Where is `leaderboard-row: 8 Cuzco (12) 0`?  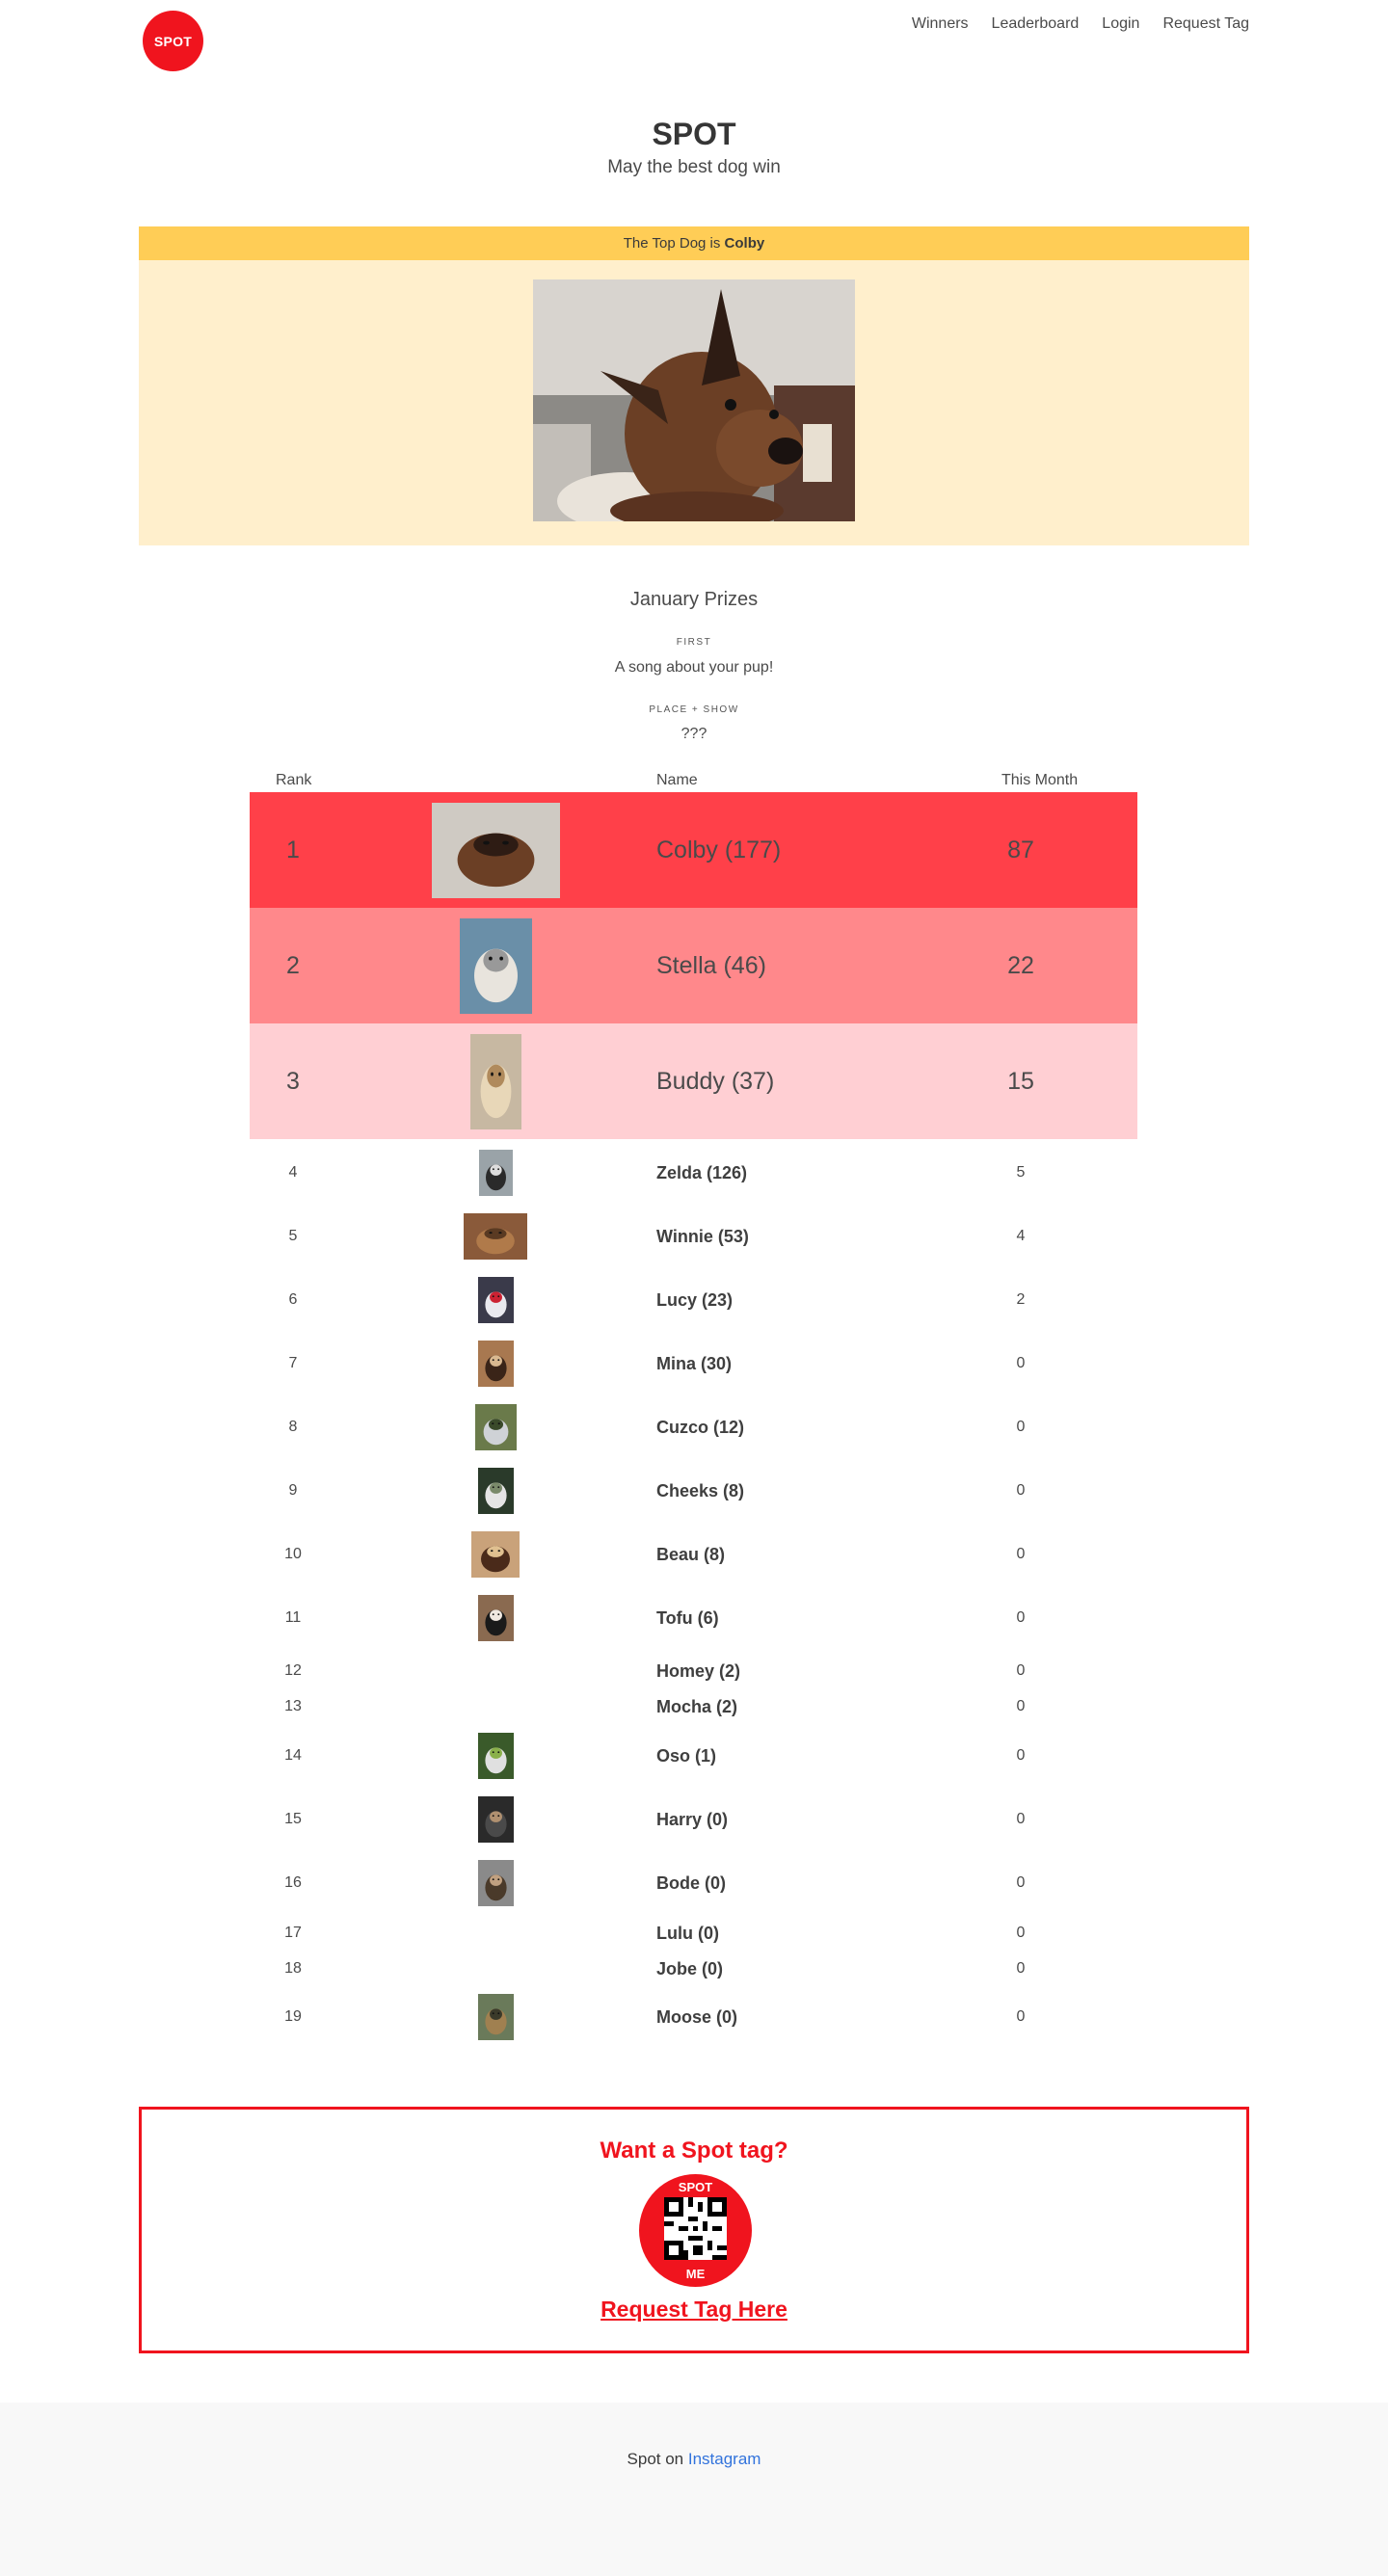
leaderboard-row: 8 Cuzco (12) 0 is located at coordinates (693, 1427).